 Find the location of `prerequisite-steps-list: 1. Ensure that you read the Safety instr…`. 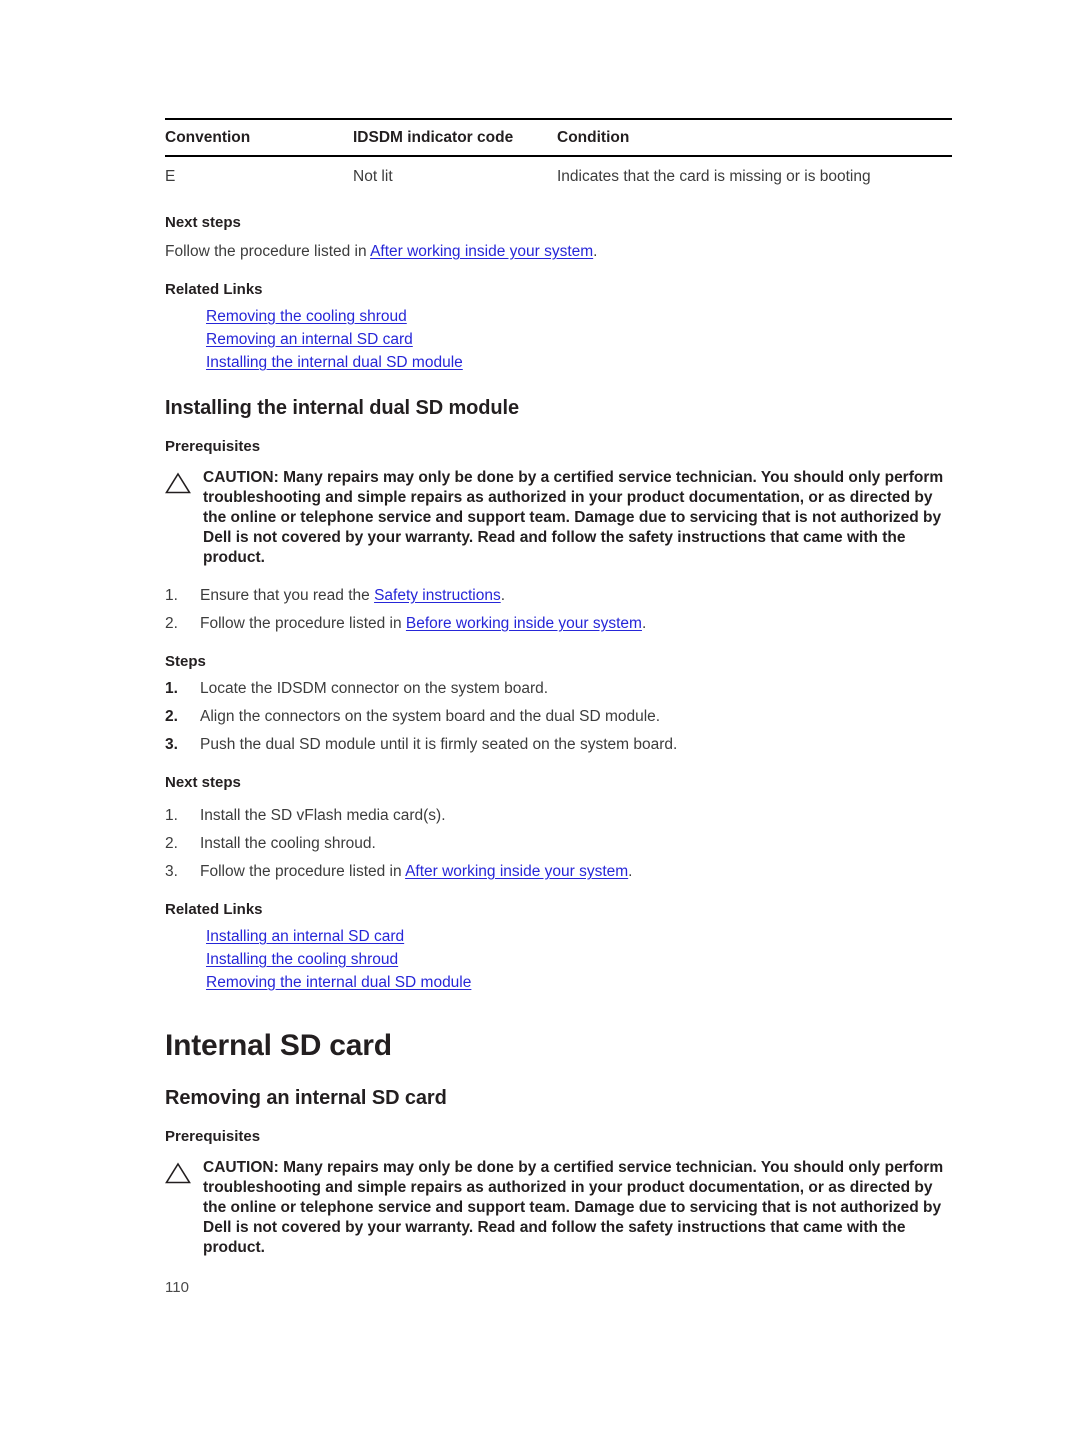

prerequisite-steps-list: 1. Ensure that you read the Safety instr… is located at coordinates (560, 610).